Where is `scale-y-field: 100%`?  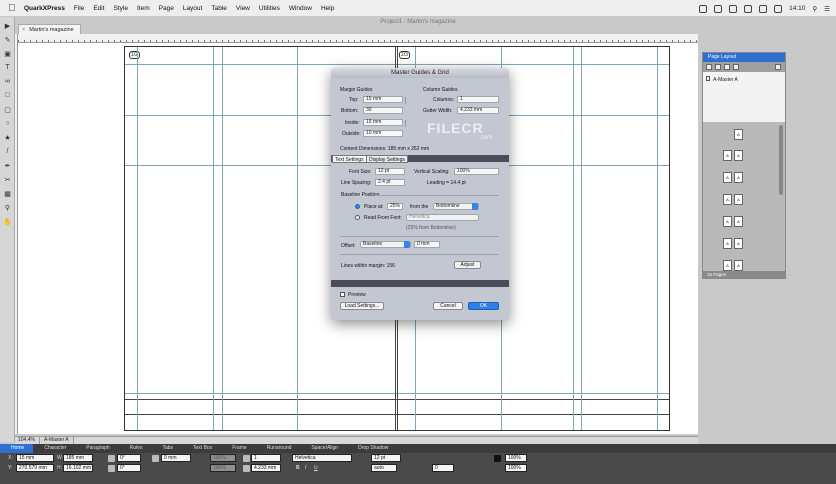 scale-y-field: 100% is located at coordinates (223, 468).